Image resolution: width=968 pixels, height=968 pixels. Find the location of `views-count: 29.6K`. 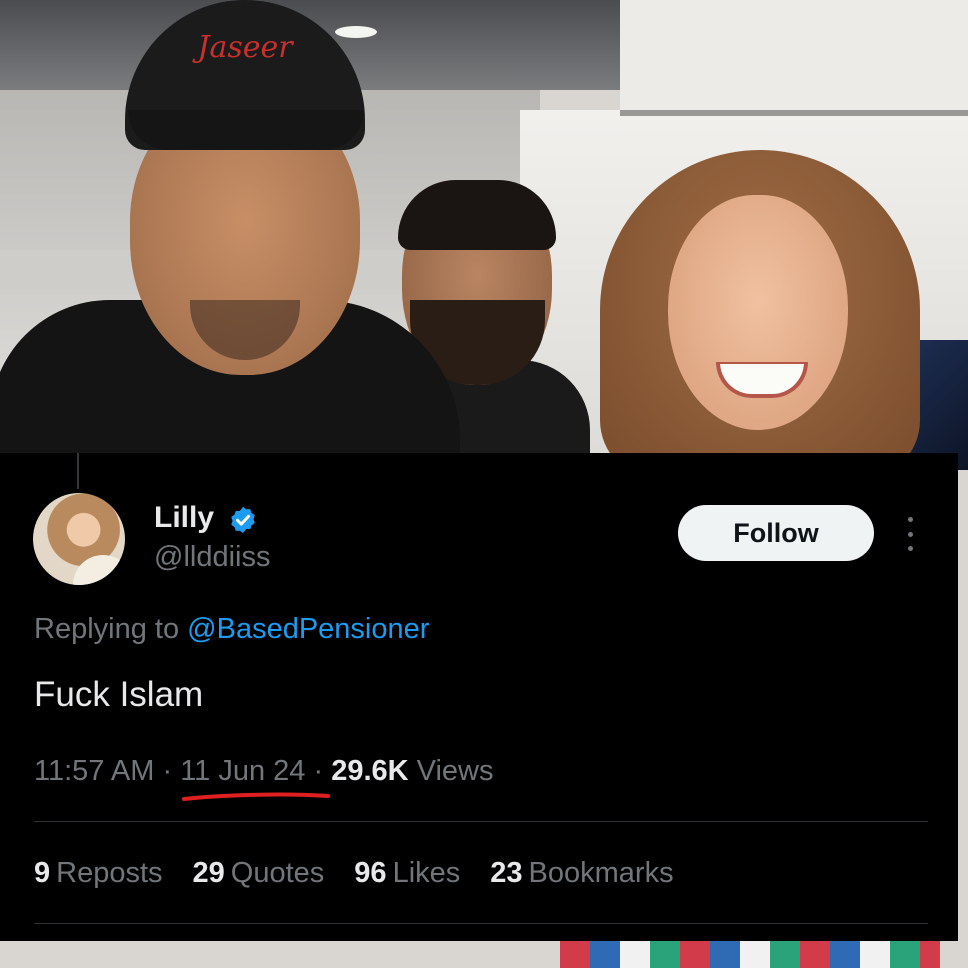

views-count: 29.6K is located at coordinates (370, 771).